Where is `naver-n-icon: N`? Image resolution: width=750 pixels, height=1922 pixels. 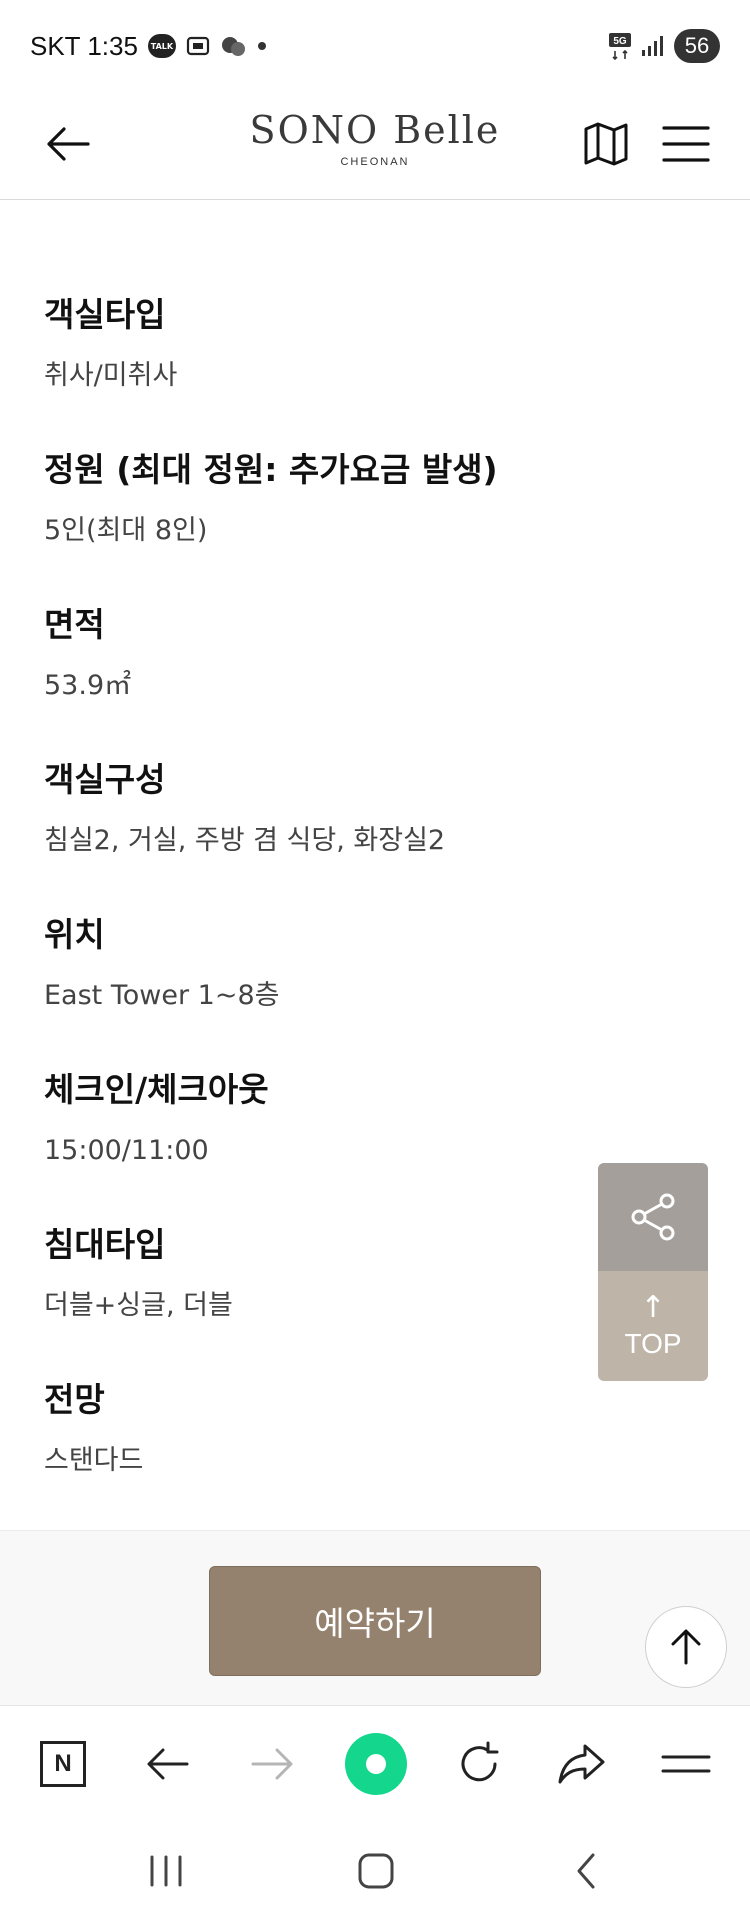 naver-n-icon: N is located at coordinates (63, 1764).